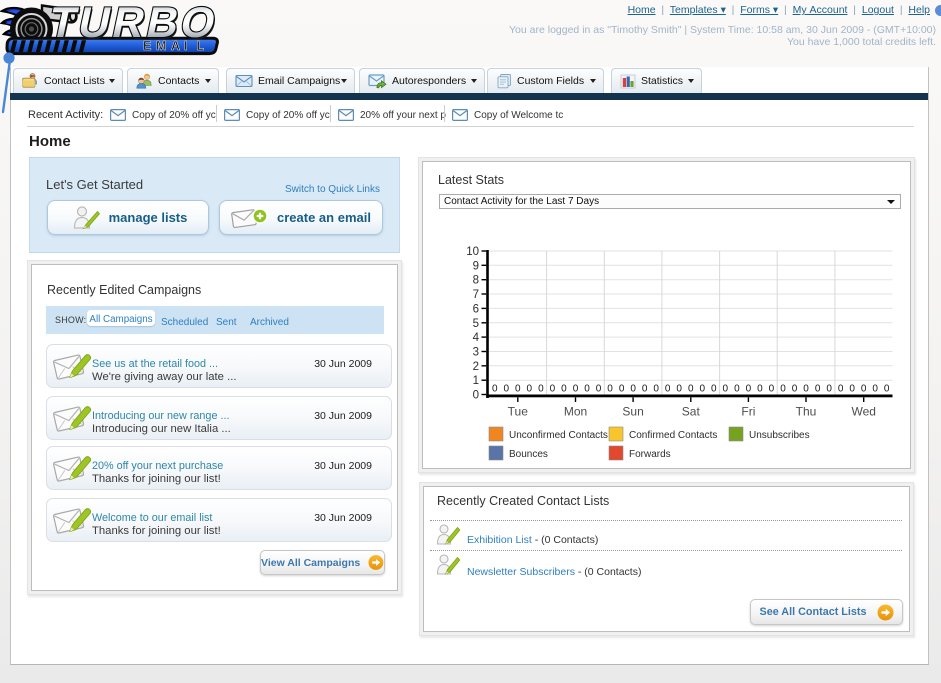 The width and height of the screenshot is (941, 683). What do you see at coordinates (863, 412) in the screenshot?
I see `svg-text: Wed` at bounding box center [863, 412].